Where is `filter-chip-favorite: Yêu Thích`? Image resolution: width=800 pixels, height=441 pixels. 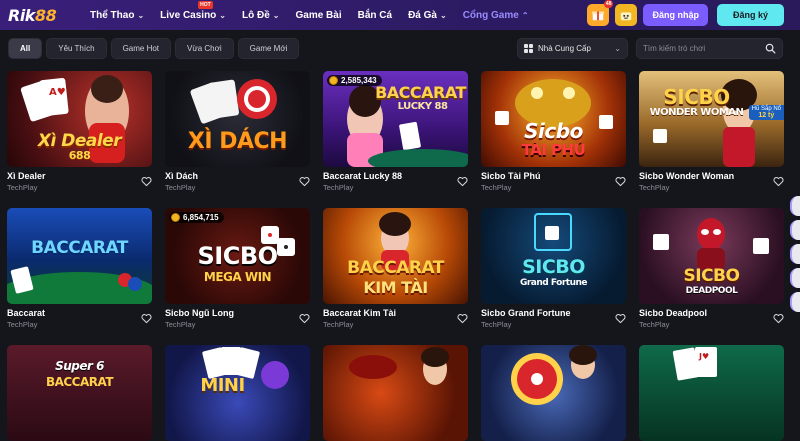
filter-chip-favorite: Yêu Thích is located at coordinates (76, 48).